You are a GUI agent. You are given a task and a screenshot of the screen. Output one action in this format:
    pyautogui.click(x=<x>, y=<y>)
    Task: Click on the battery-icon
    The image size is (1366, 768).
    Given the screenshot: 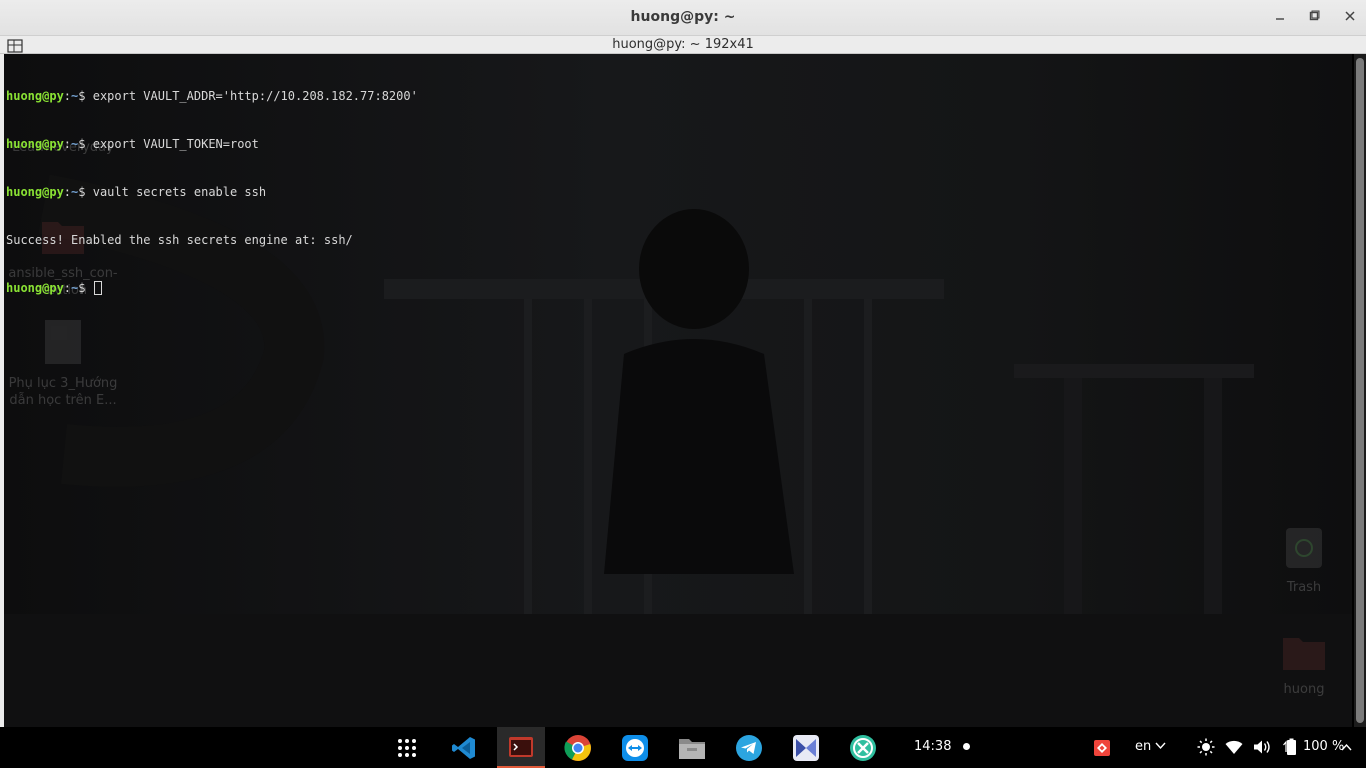 What is the action you would take?
    pyautogui.click(x=1290, y=747)
    